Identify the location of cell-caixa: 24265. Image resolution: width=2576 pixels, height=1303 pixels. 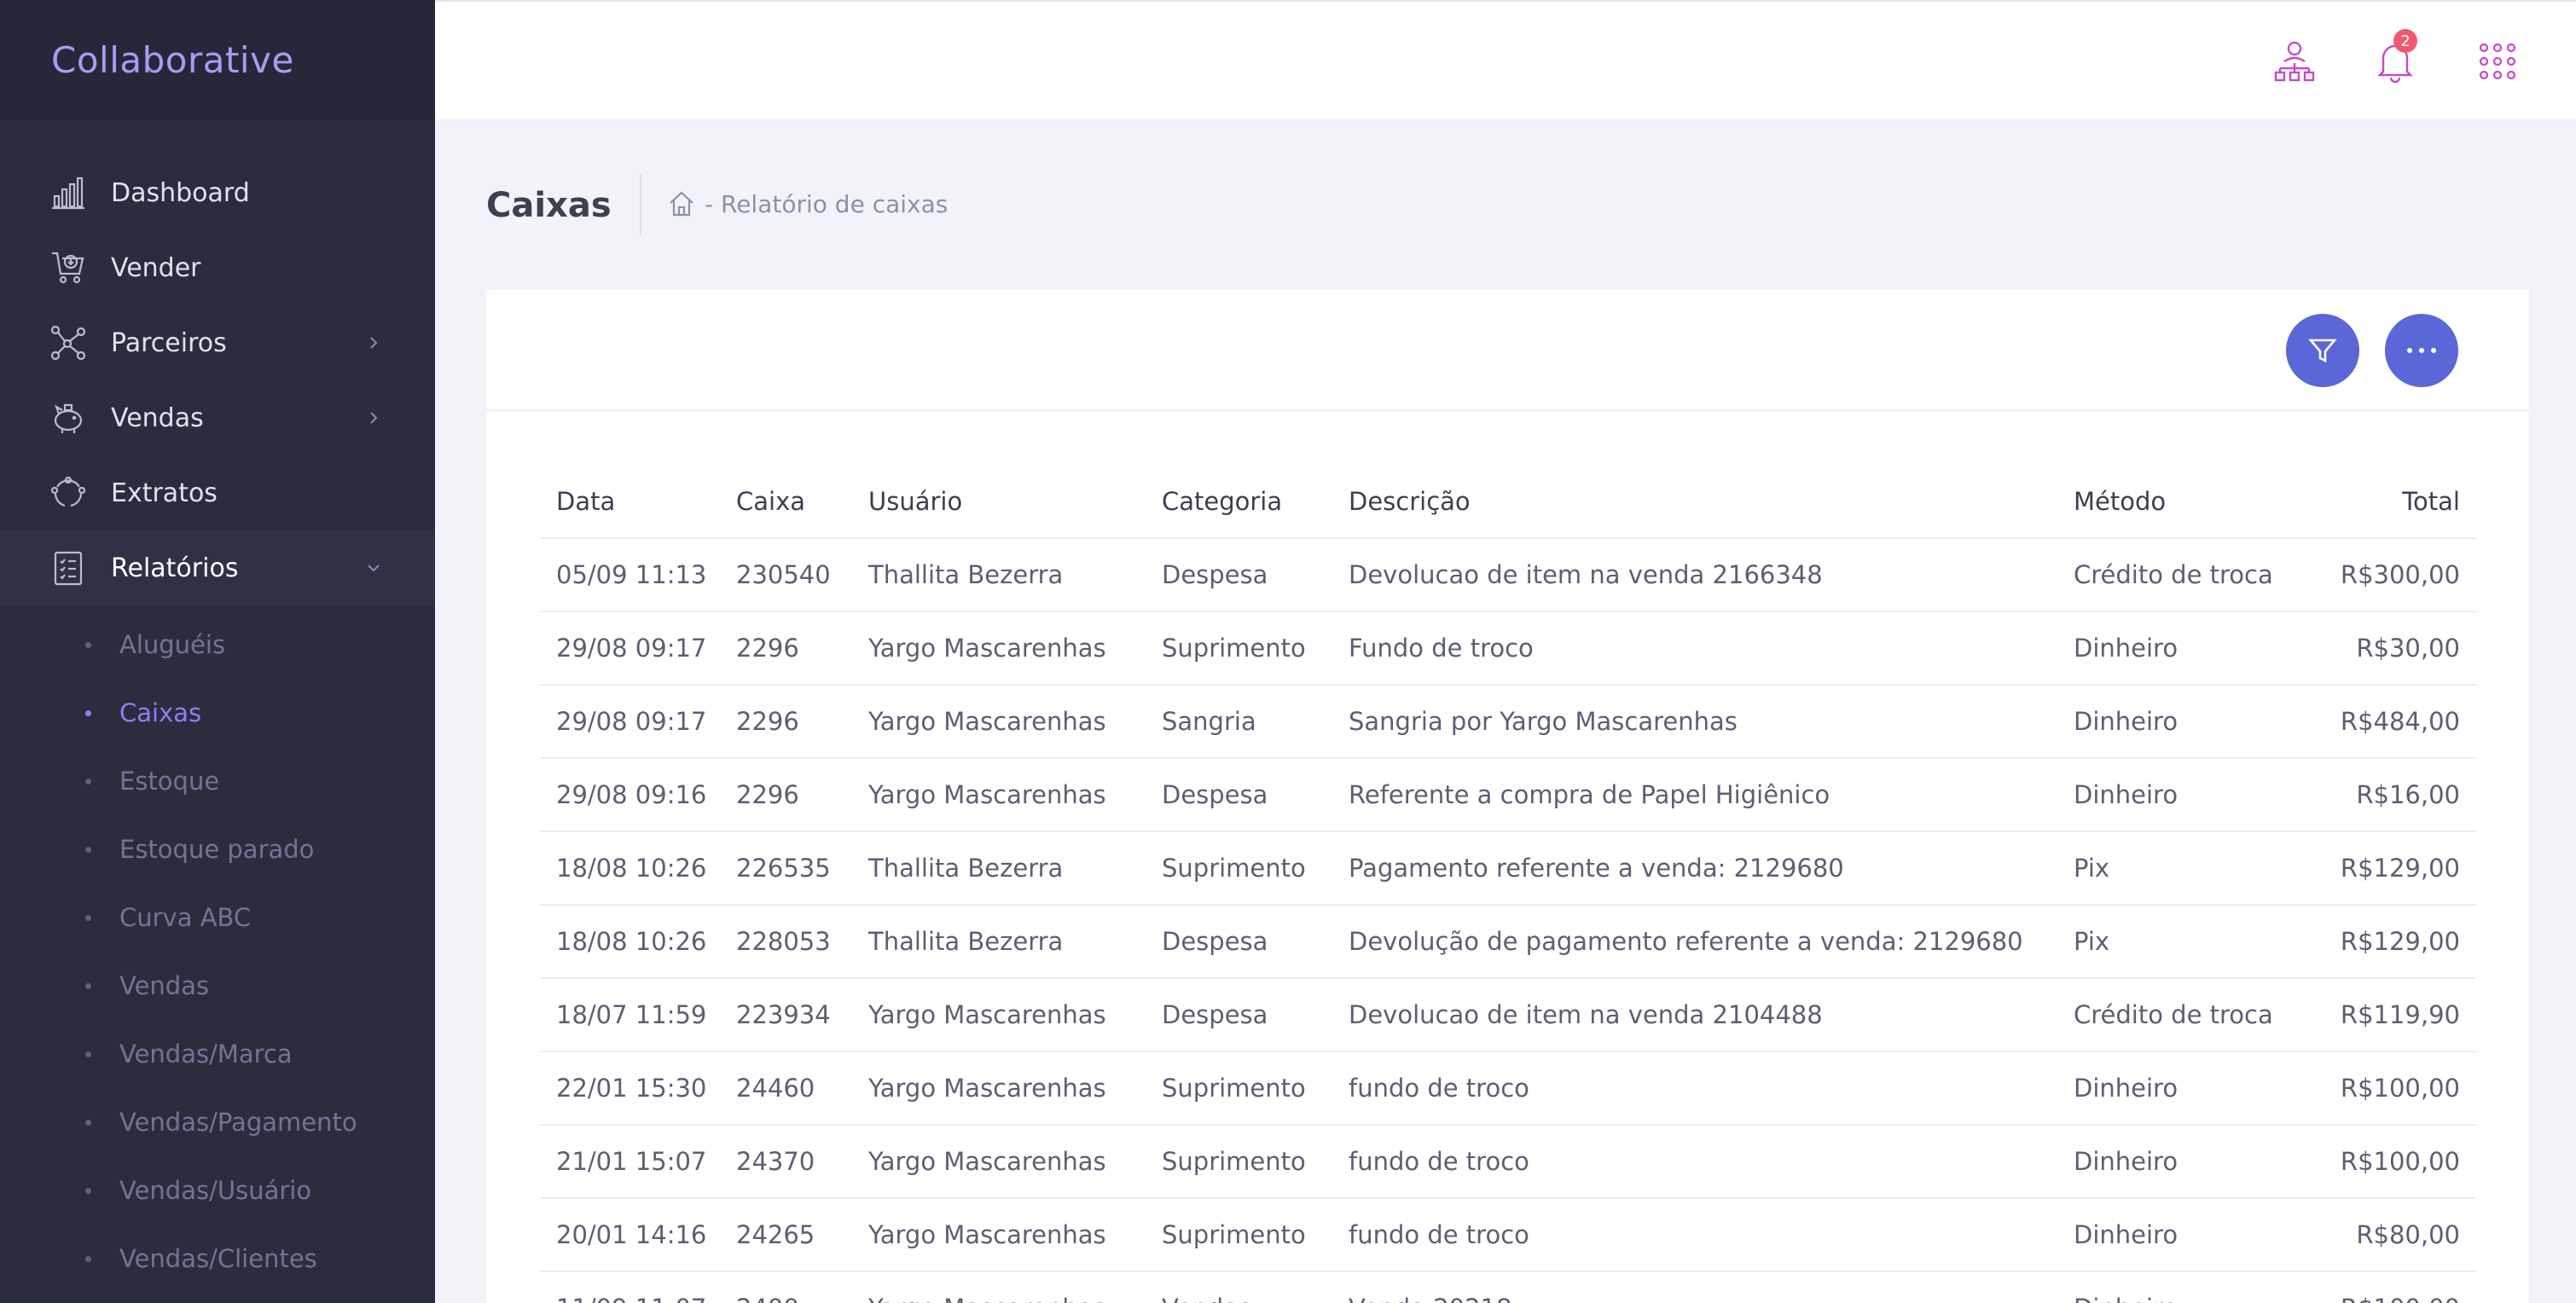
(785, 1235).